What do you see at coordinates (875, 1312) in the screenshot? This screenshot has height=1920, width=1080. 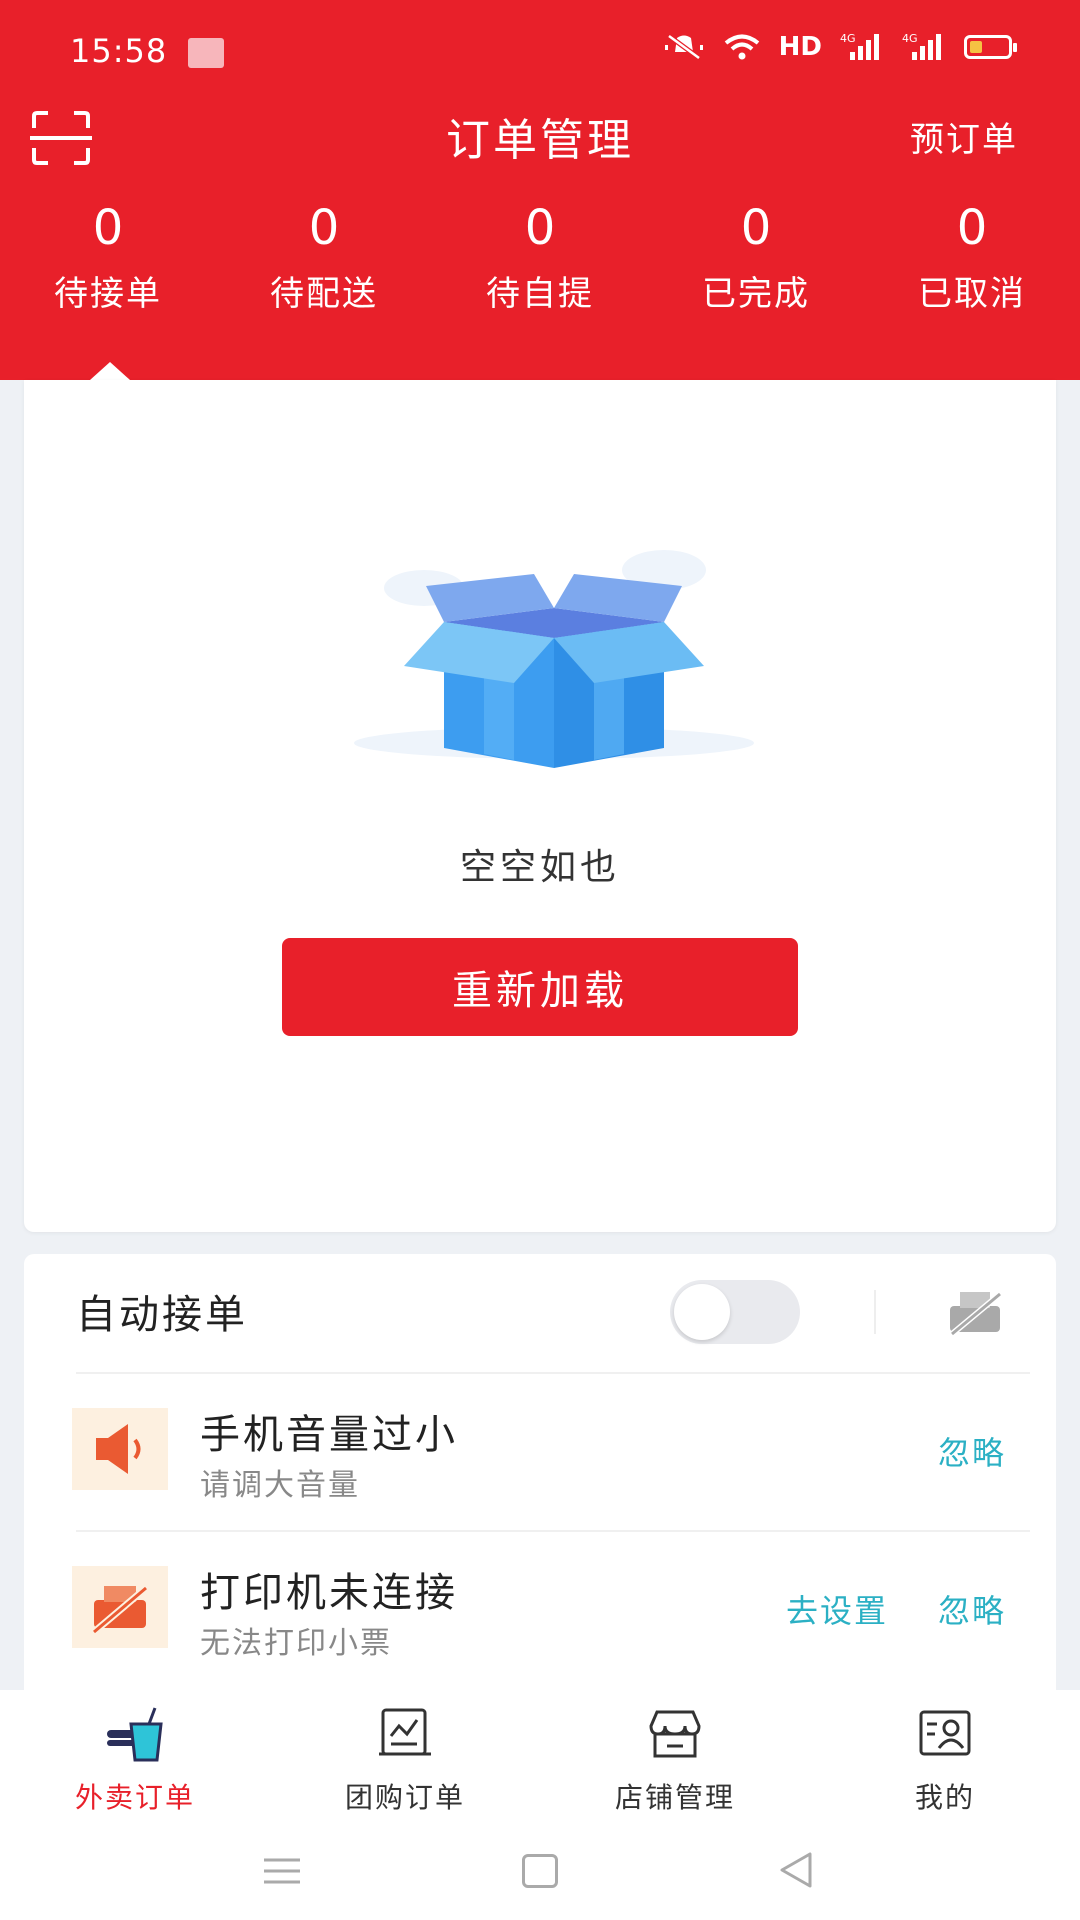 I see `divider` at bounding box center [875, 1312].